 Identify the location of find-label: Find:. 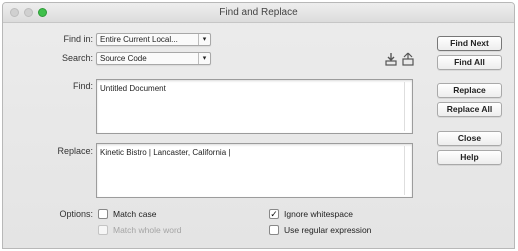
(82, 86).